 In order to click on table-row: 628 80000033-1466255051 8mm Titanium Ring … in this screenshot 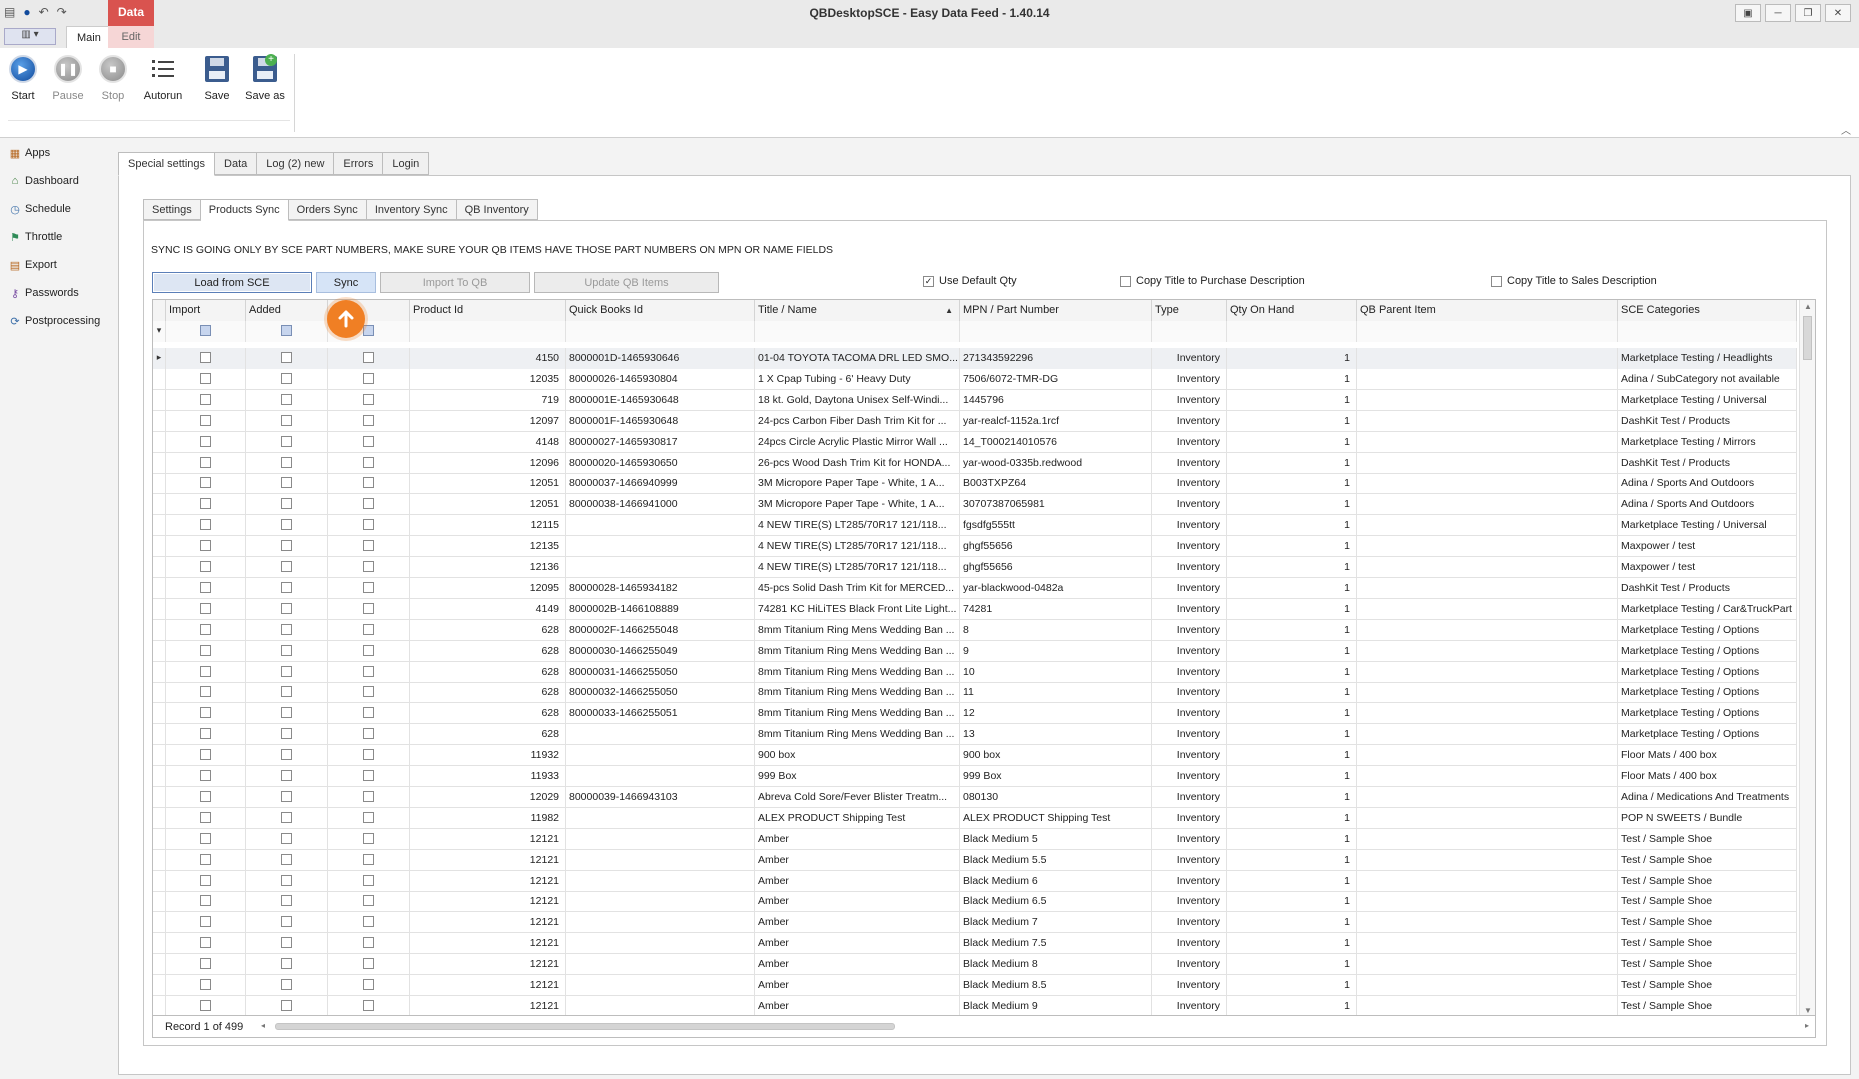, I will do `click(975, 714)`.